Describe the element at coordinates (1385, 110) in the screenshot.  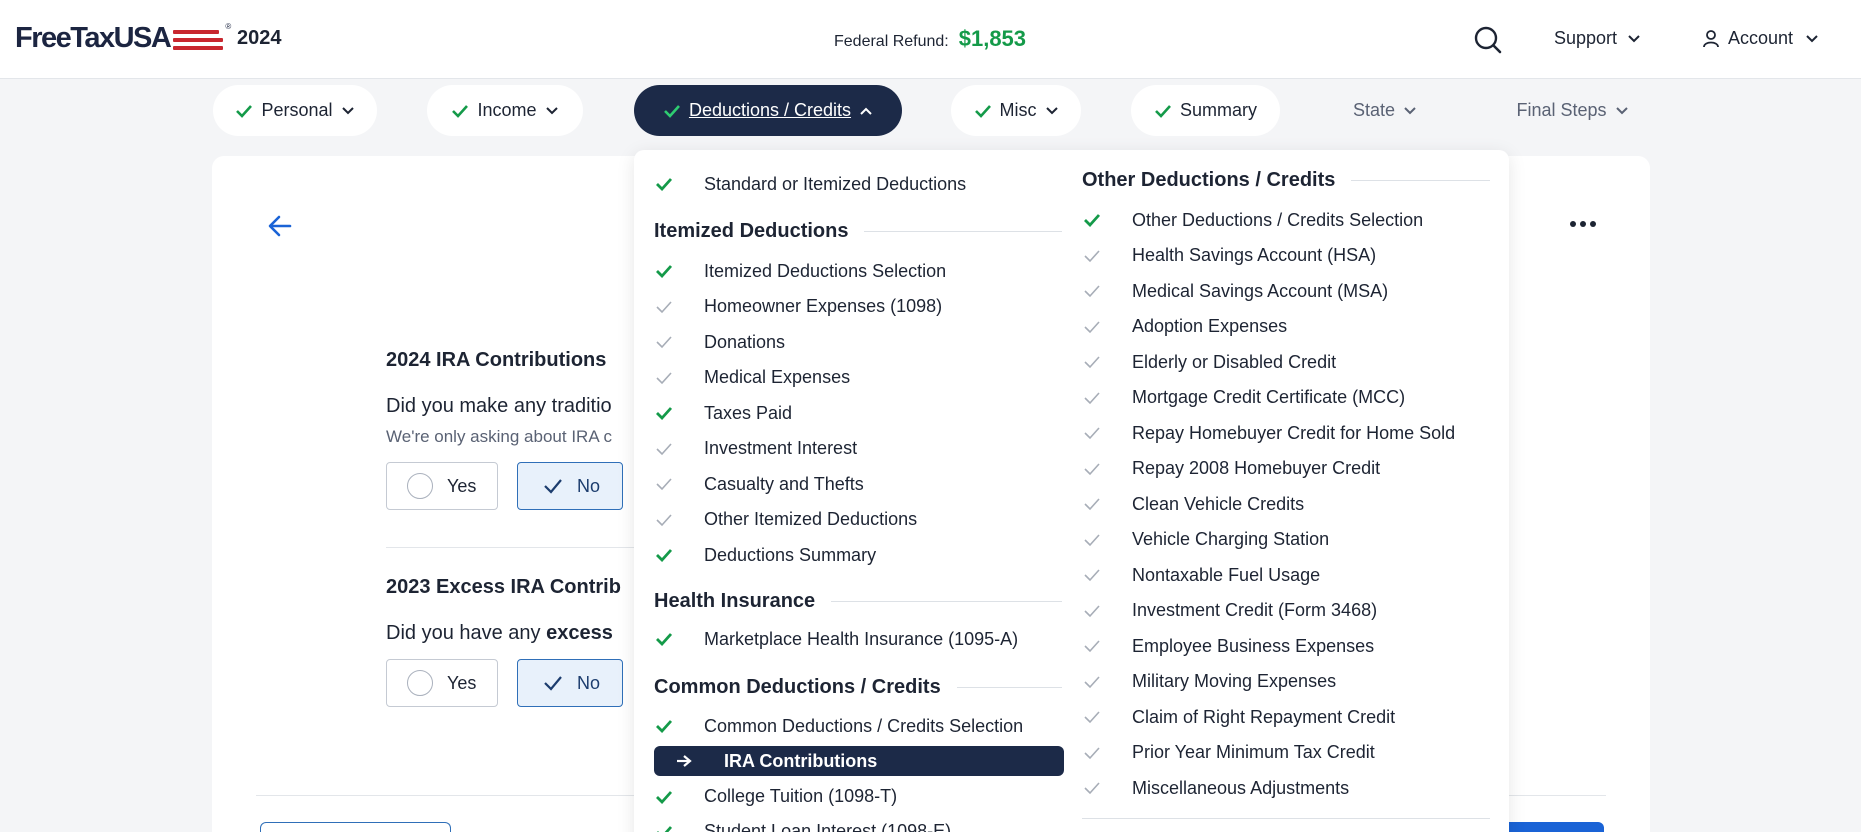
I see `tab-state: State` at that location.